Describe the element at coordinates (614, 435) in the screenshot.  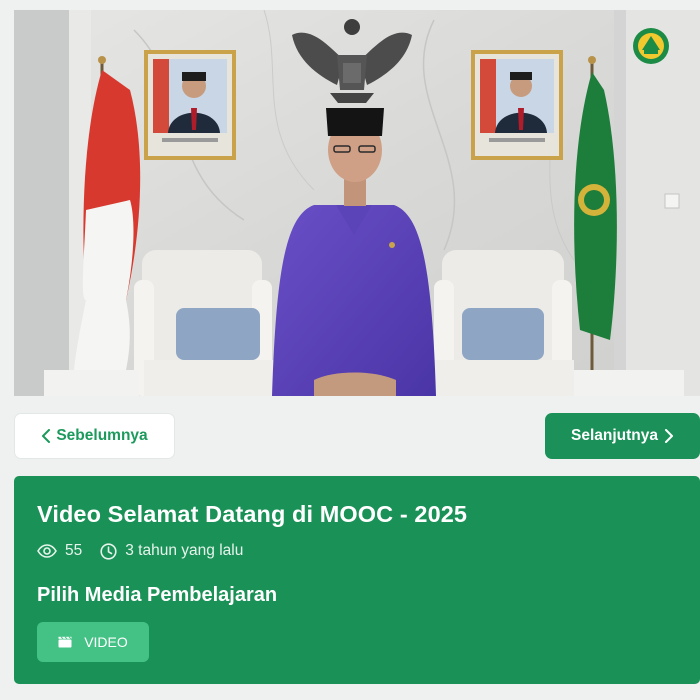
I see `next-button-label: Selanjutnya` at that location.